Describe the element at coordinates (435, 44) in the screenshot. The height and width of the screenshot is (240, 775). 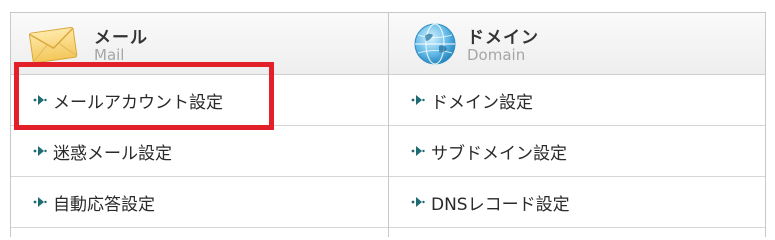
I see `globe-icon` at that location.